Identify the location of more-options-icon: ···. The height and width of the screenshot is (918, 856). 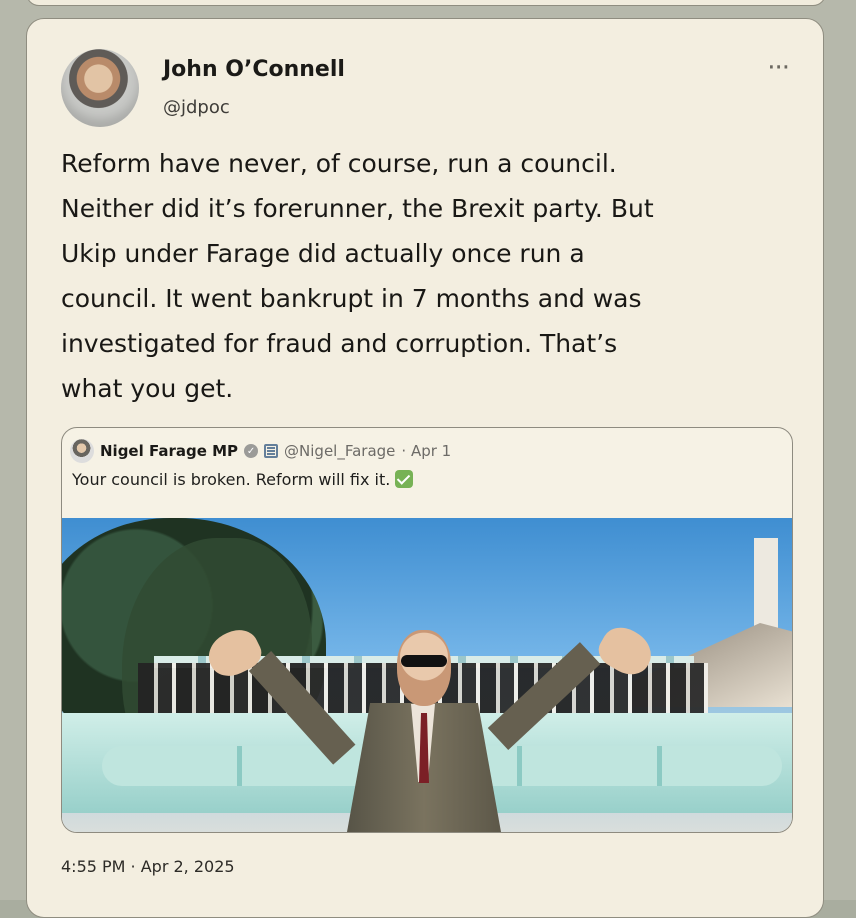
(778, 68).